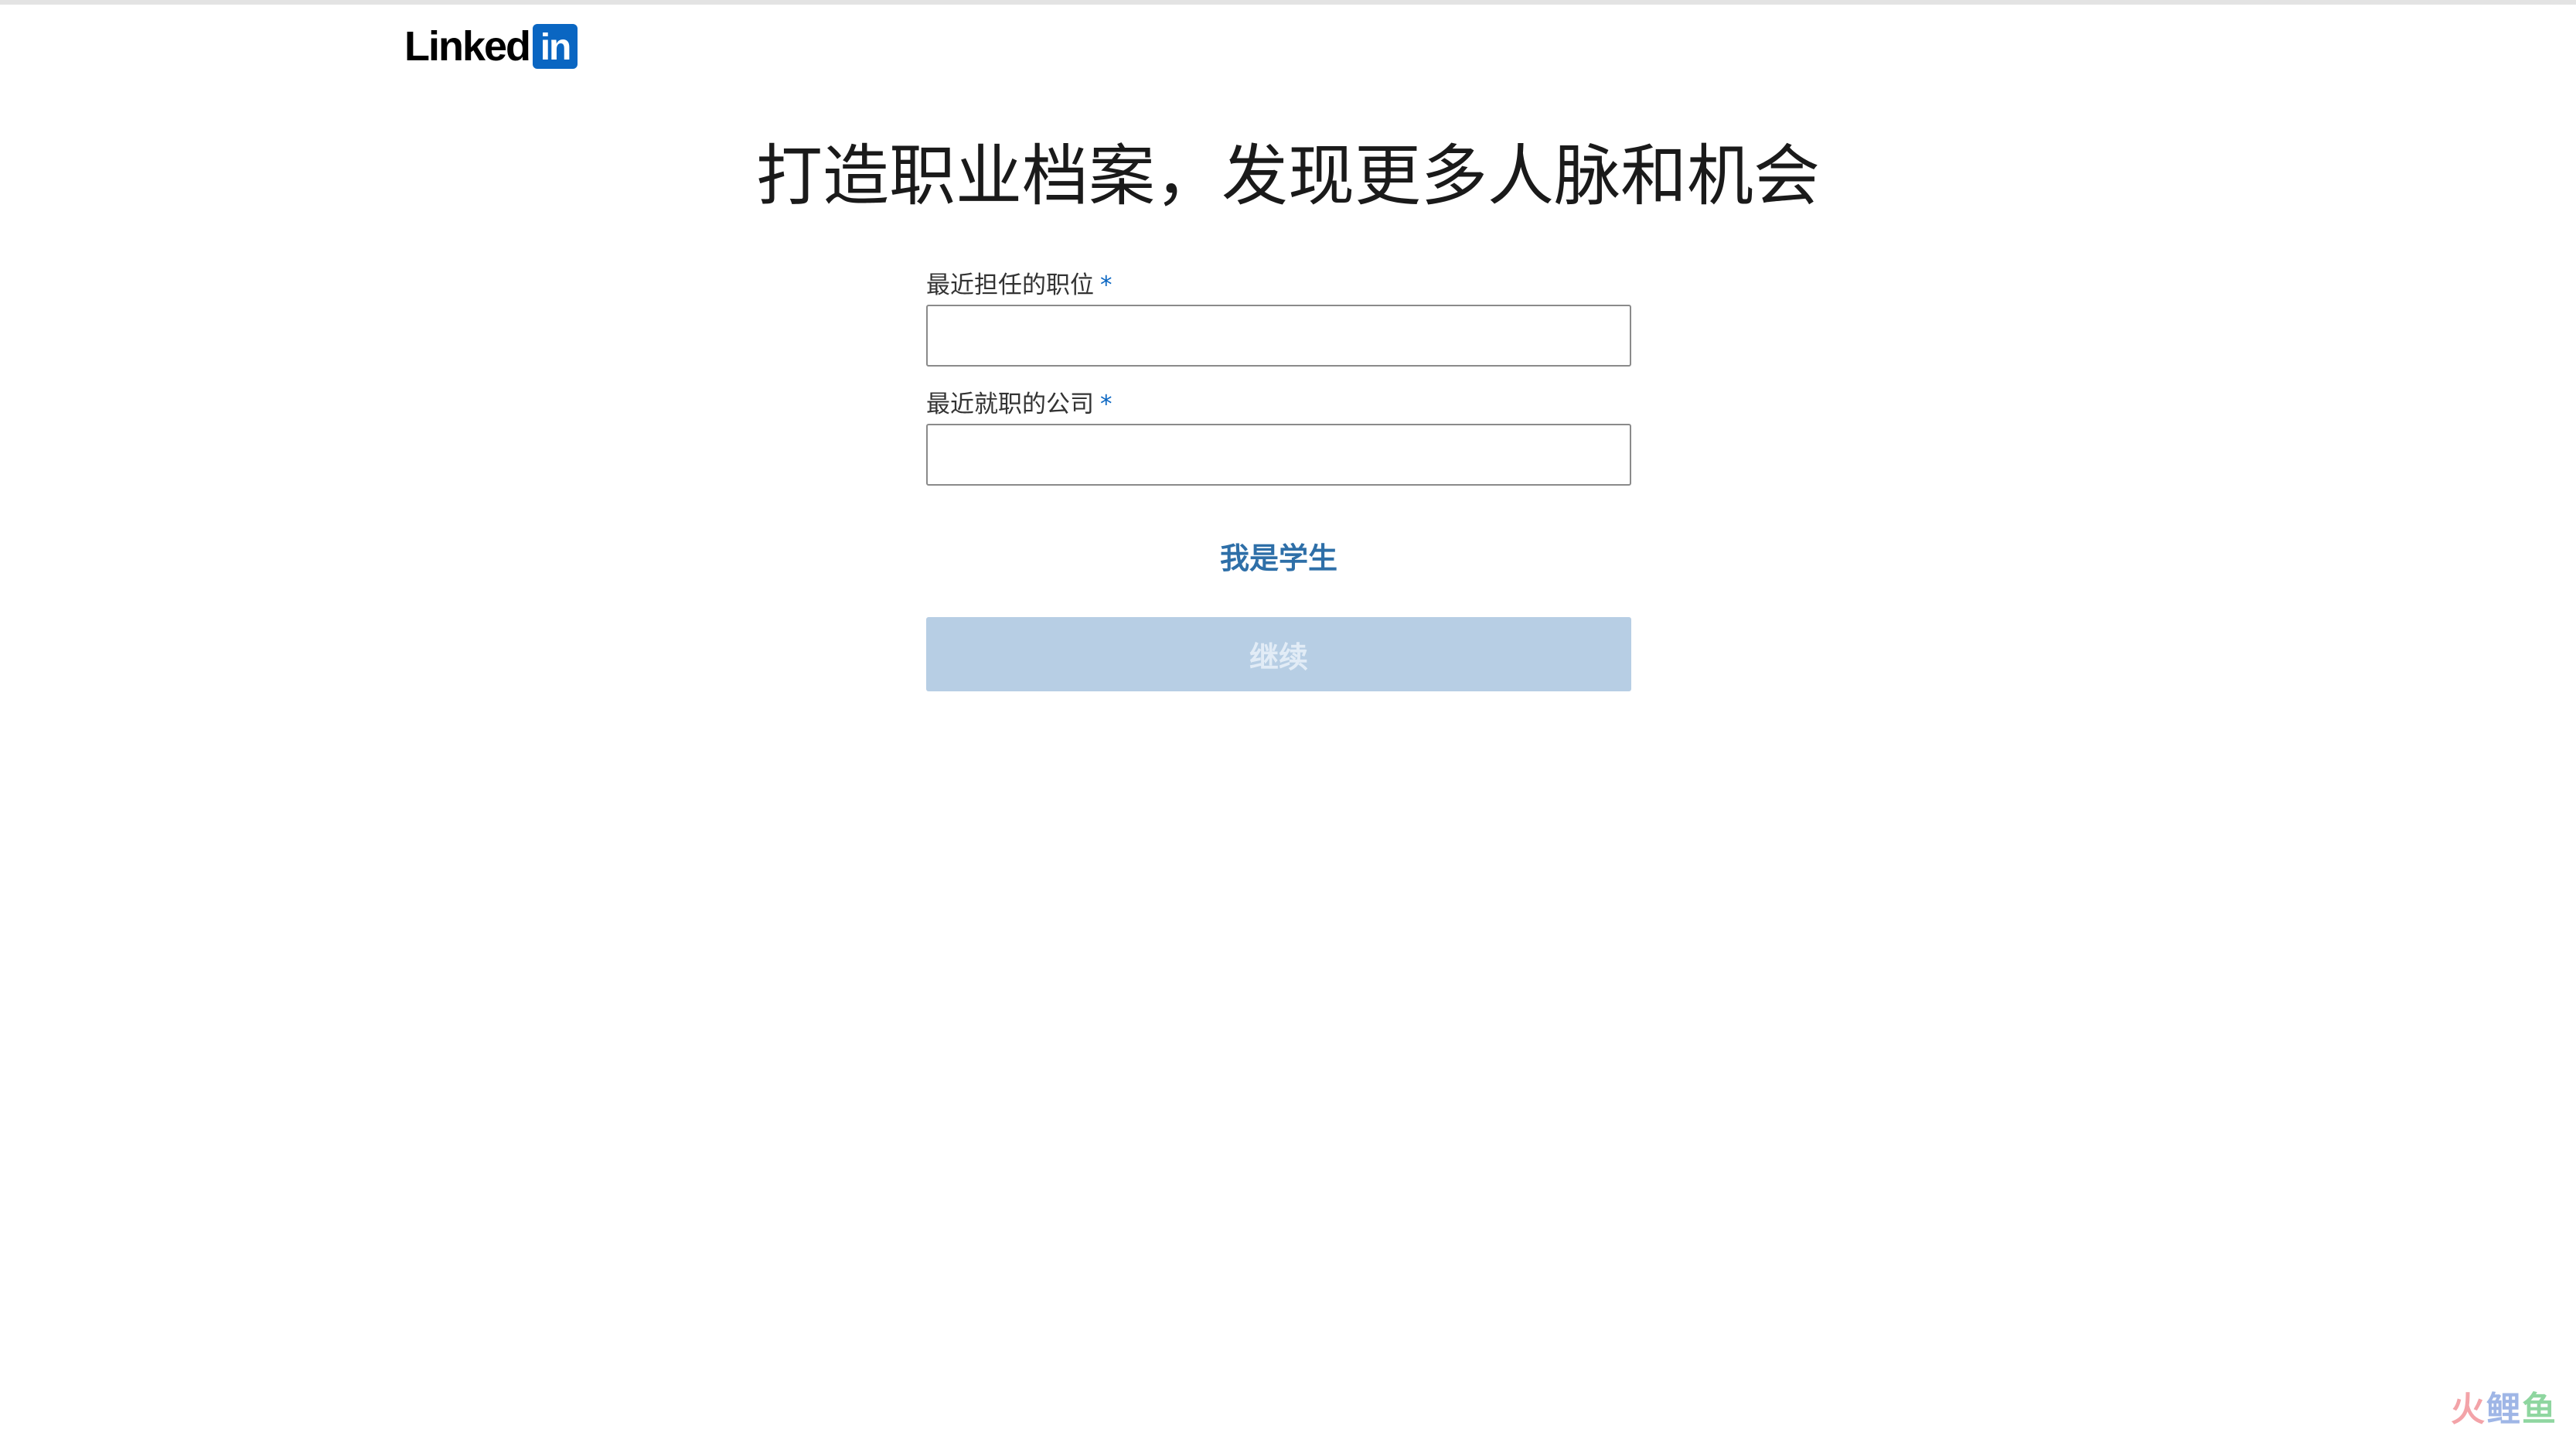 This screenshot has width=2576, height=1443. What do you see at coordinates (1288, 2) in the screenshot?
I see `browser-top-border` at bounding box center [1288, 2].